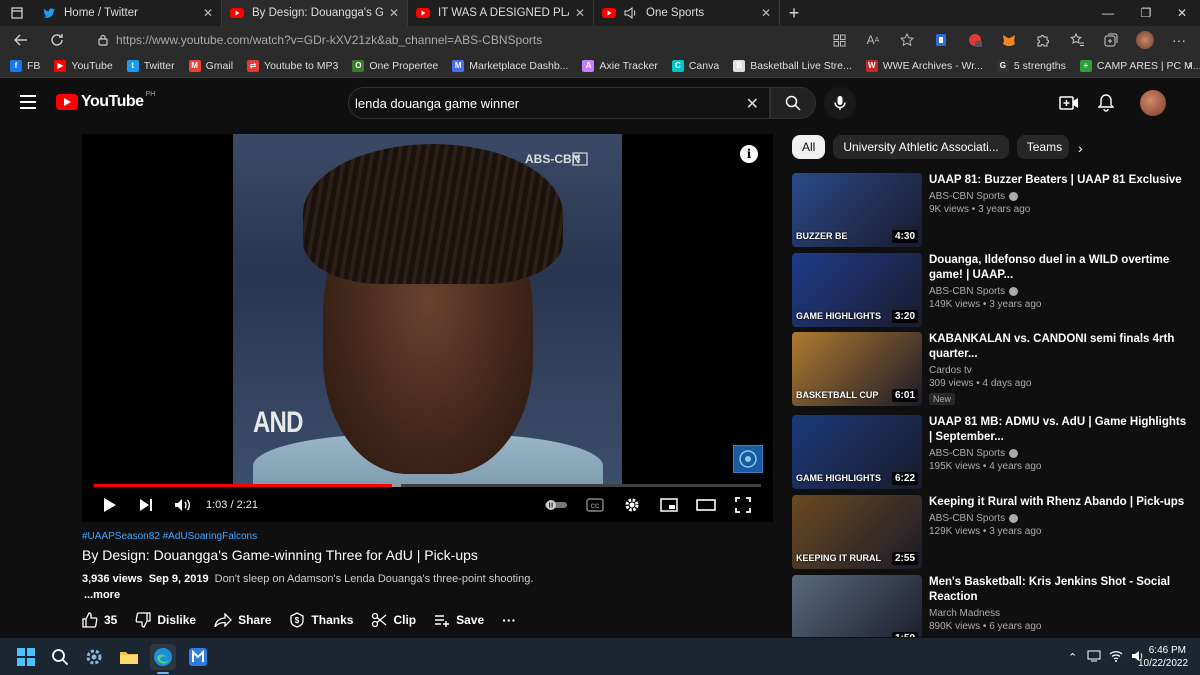 The height and width of the screenshot is (675, 1200). Describe the element at coordinates (393, 620) in the screenshot. I see `clip-button: Clip` at that location.